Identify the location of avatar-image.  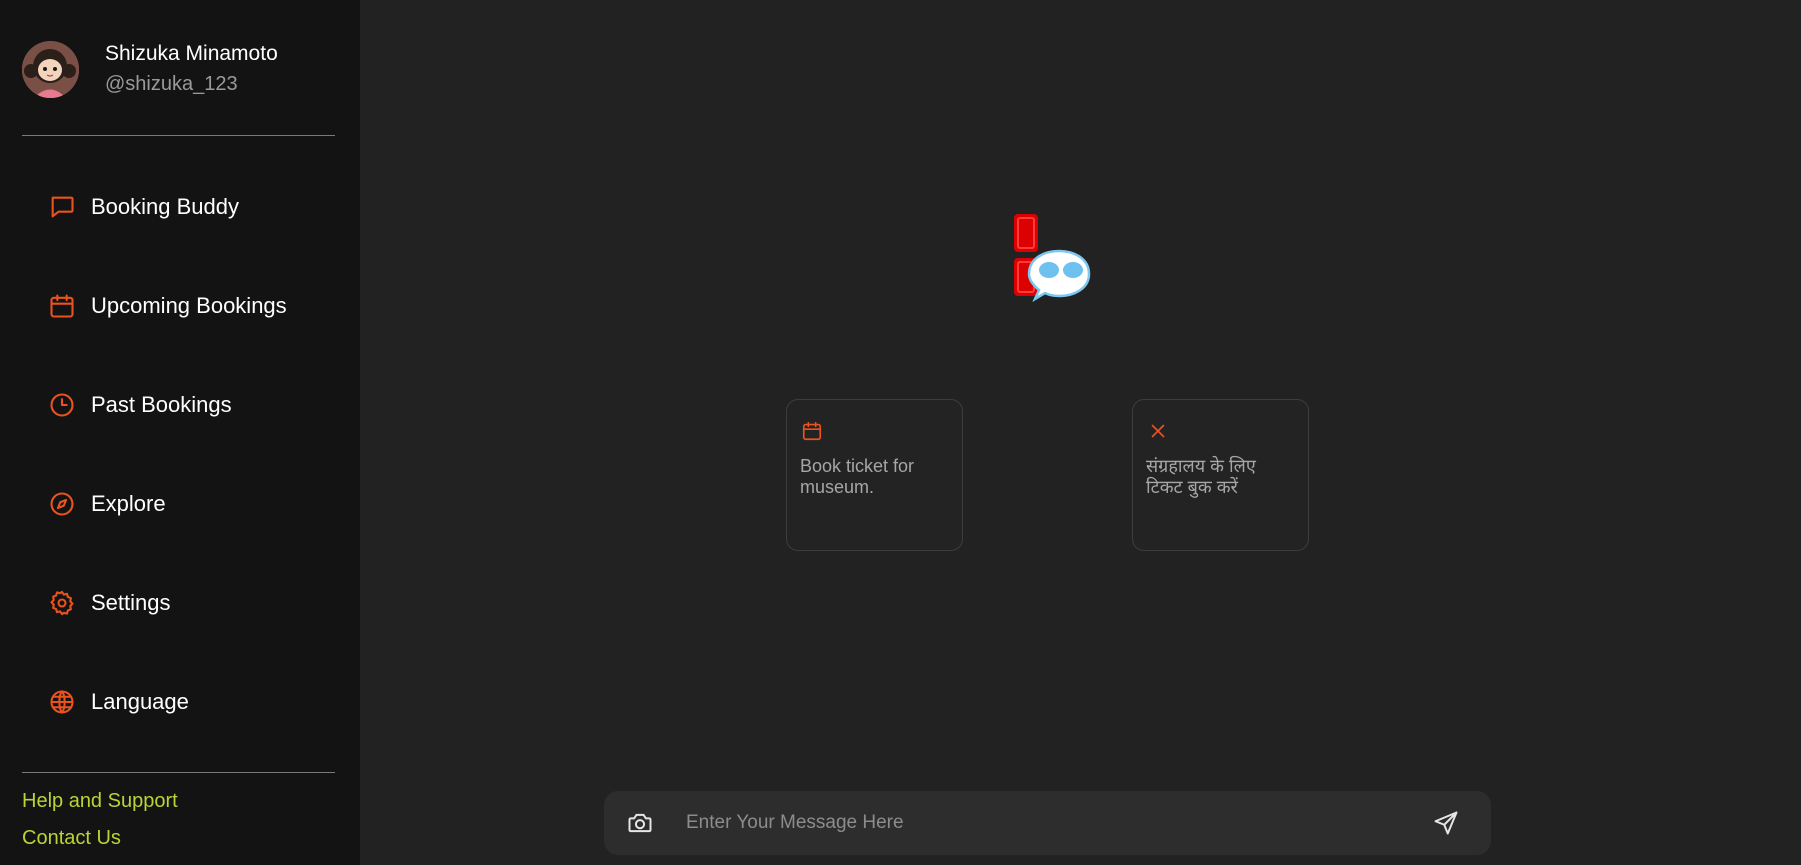
(50, 69).